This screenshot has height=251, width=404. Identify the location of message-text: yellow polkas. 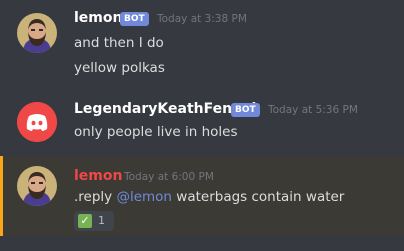
(119, 68).